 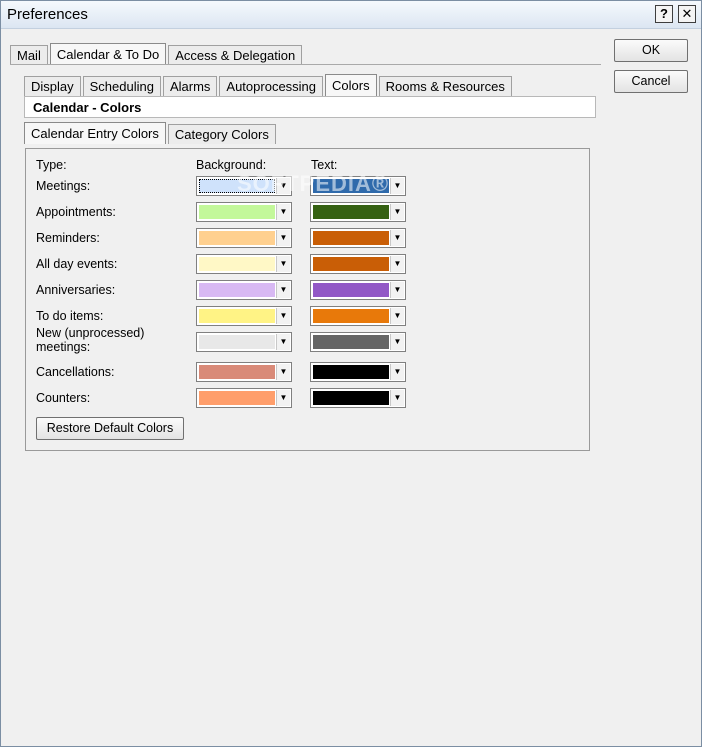 I want to click on counters-text-color-dropdown: ▼, so click(x=358, y=398).